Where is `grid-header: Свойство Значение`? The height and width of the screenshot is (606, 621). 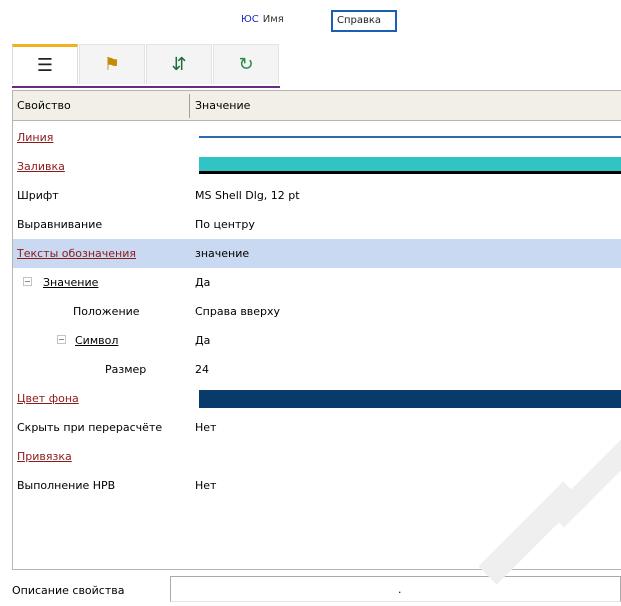 grid-header: Свойство Значение is located at coordinates (317, 106).